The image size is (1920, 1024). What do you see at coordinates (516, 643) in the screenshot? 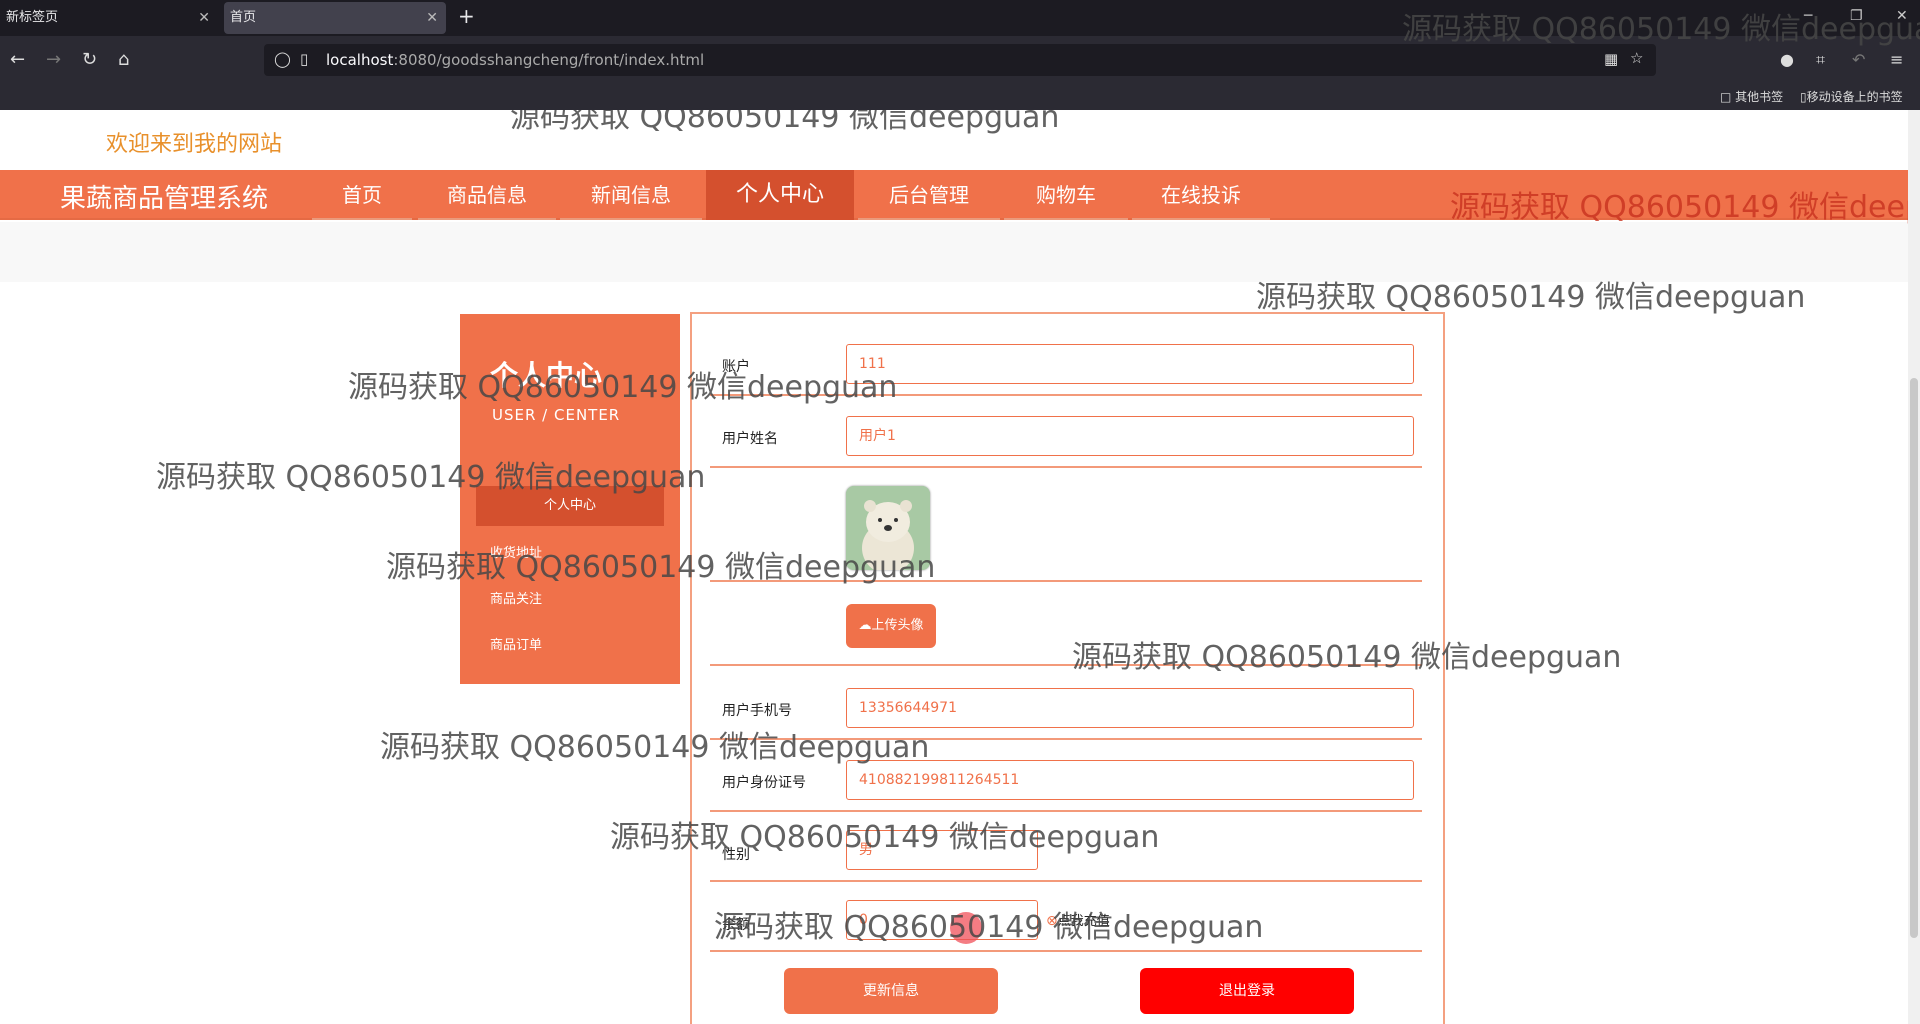
I see `sidebar-item-orders: 商品订单` at bounding box center [516, 643].